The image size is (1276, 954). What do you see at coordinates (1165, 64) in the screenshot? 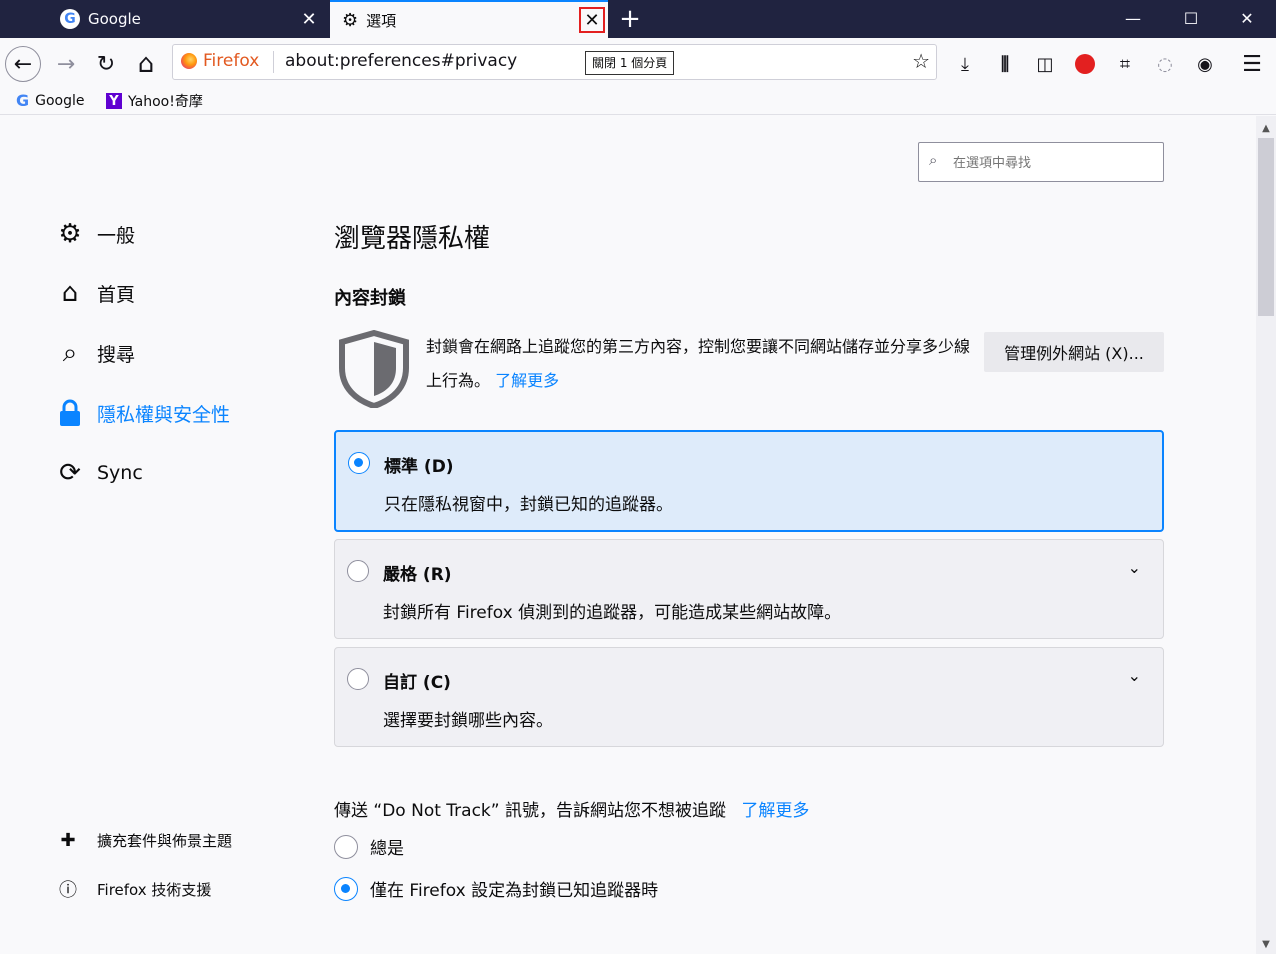
I see `extension-icon: ◌` at bounding box center [1165, 64].